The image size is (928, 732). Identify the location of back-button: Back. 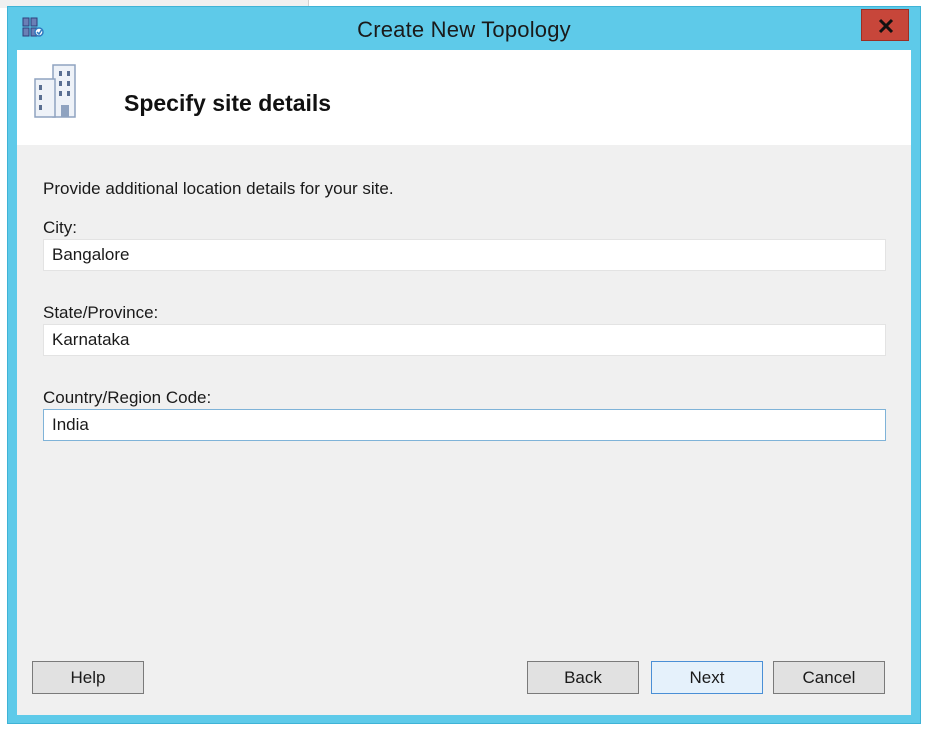
(583, 677).